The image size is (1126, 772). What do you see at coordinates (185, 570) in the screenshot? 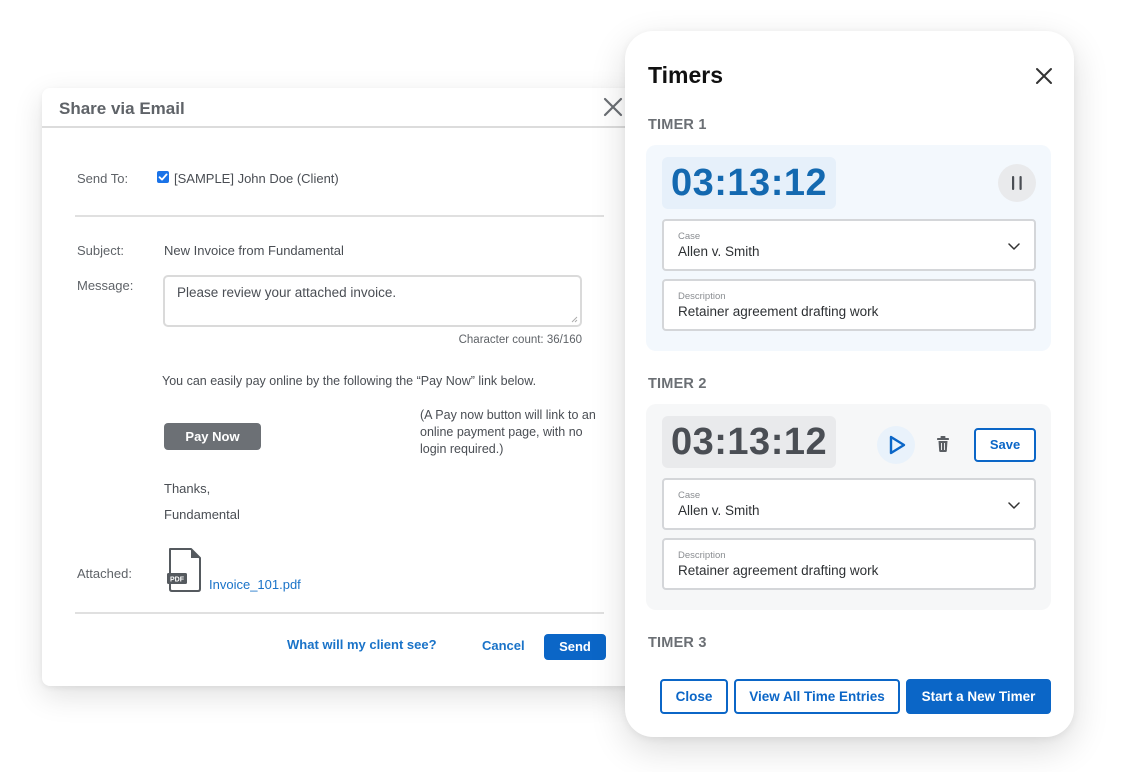
I see `pdf-file-icon: PDF` at bounding box center [185, 570].